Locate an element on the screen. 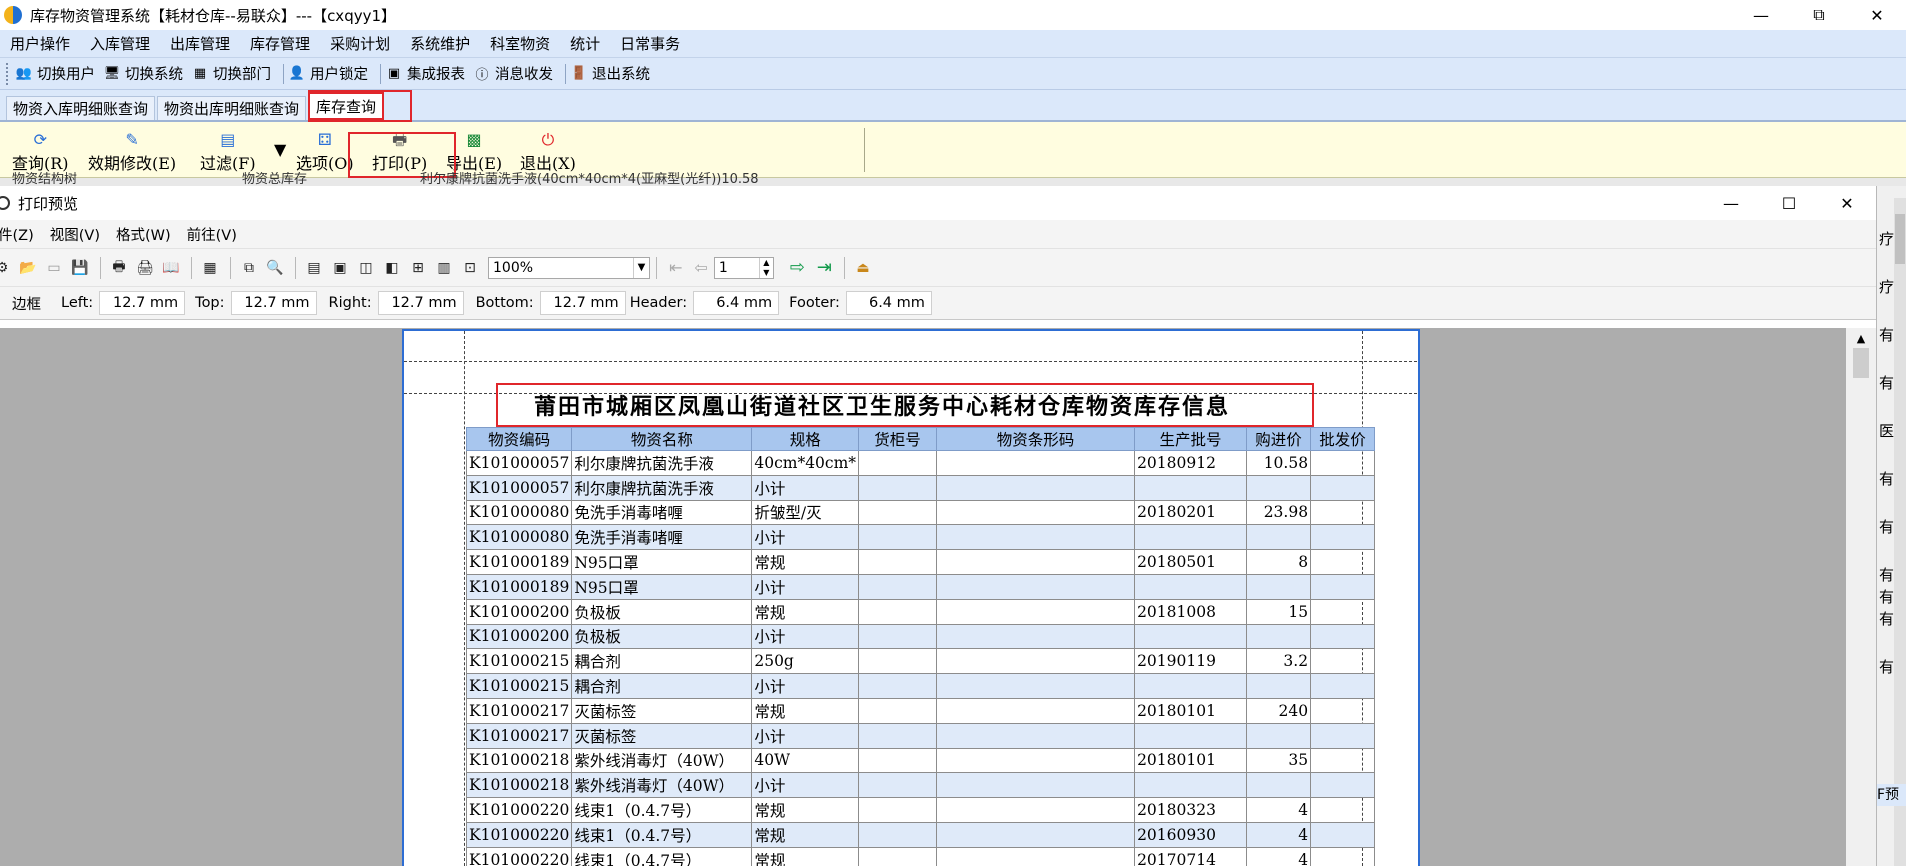 This screenshot has width=1906, height=866. gear-icon: ⚙ is located at coordinates (7, 268).